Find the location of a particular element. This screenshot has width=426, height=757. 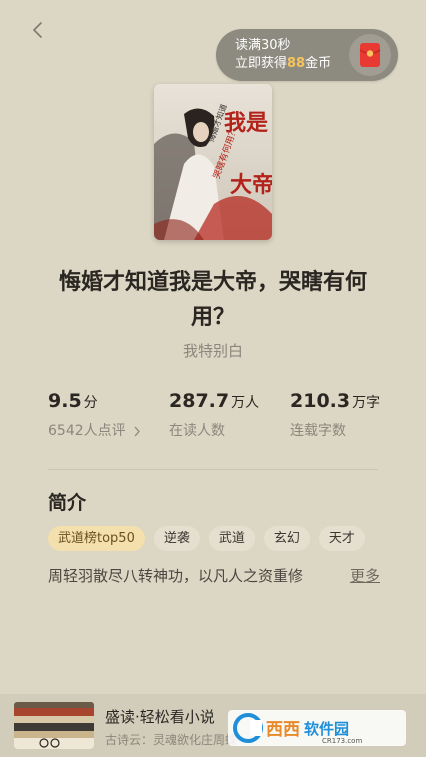

intro-heading: 简介 is located at coordinates (67, 503).